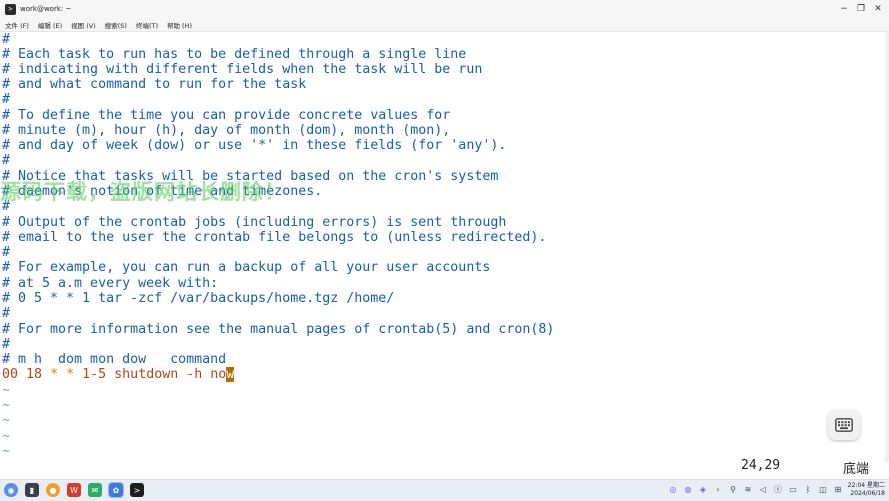 Image resolution: width=889 pixels, height=501 pixels. Describe the element at coordinates (10, 374) in the screenshot. I see `cron-minute: 00` at that location.